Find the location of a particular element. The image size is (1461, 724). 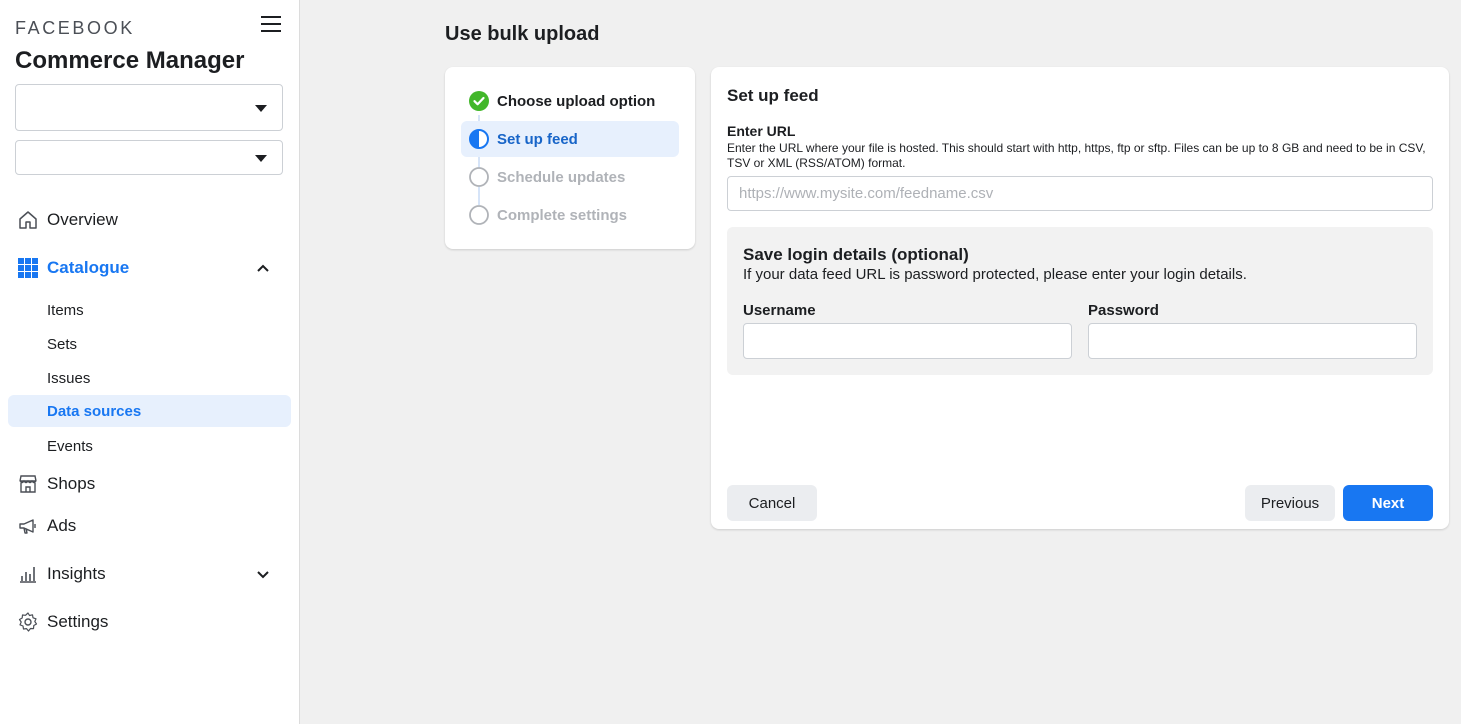

step-label: Choose upload option is located at coordinates (576, 101).